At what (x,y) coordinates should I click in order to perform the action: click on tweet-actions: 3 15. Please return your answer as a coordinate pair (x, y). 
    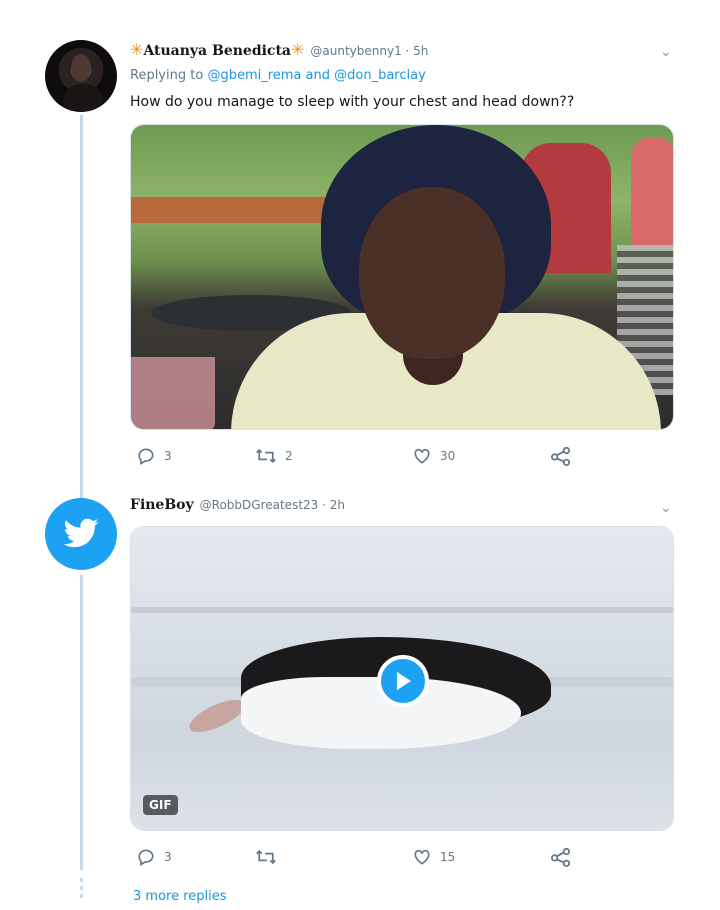
    Looking at the image, I should click on (402, 858).